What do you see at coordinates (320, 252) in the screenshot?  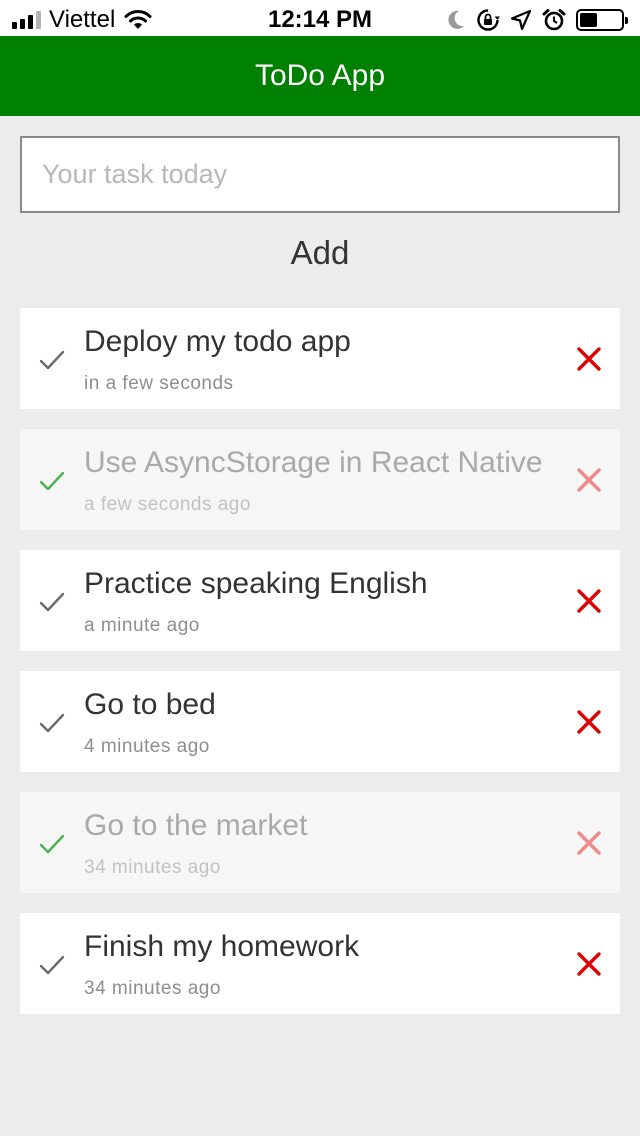 I see `add-button: Add` at bounding box center [320, 252].